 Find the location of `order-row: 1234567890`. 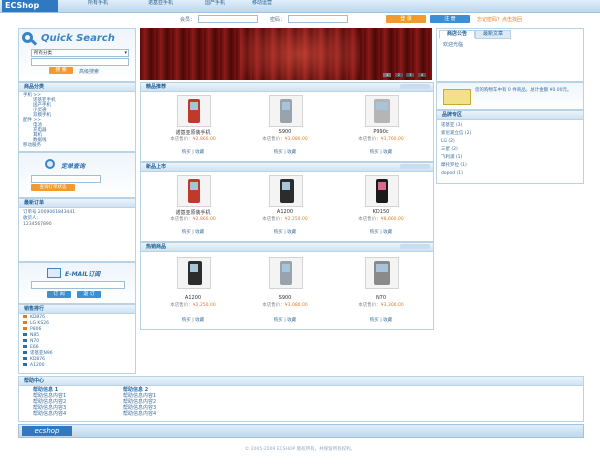

order-row: 1234567890 is located at coordinates (37, 224).